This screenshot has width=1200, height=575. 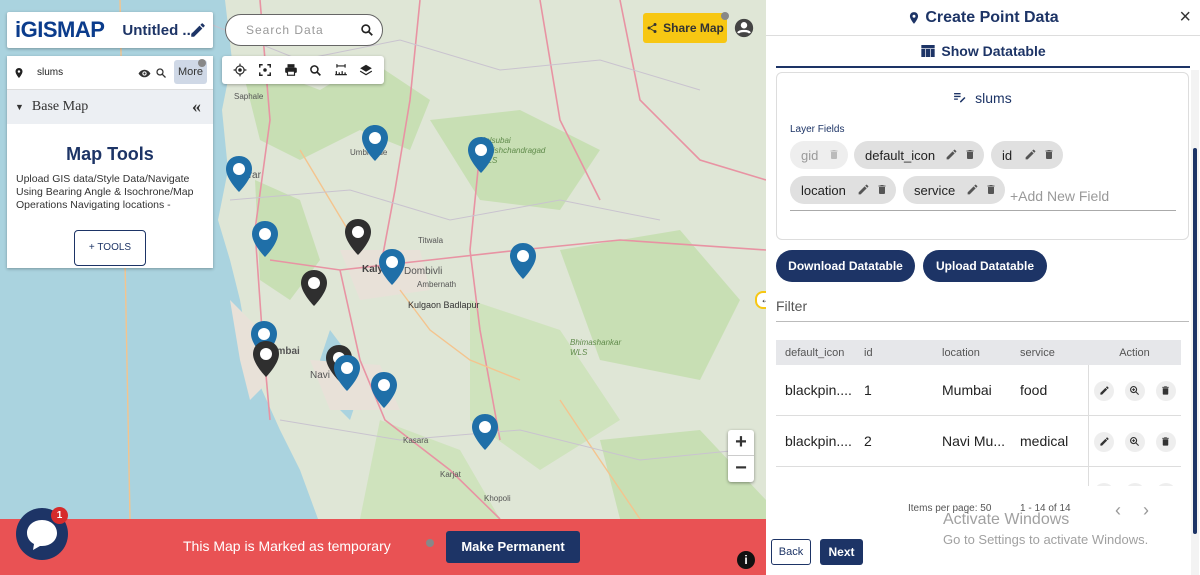 I want to click on field-chip-id: id, so click(x=1027, y=155).